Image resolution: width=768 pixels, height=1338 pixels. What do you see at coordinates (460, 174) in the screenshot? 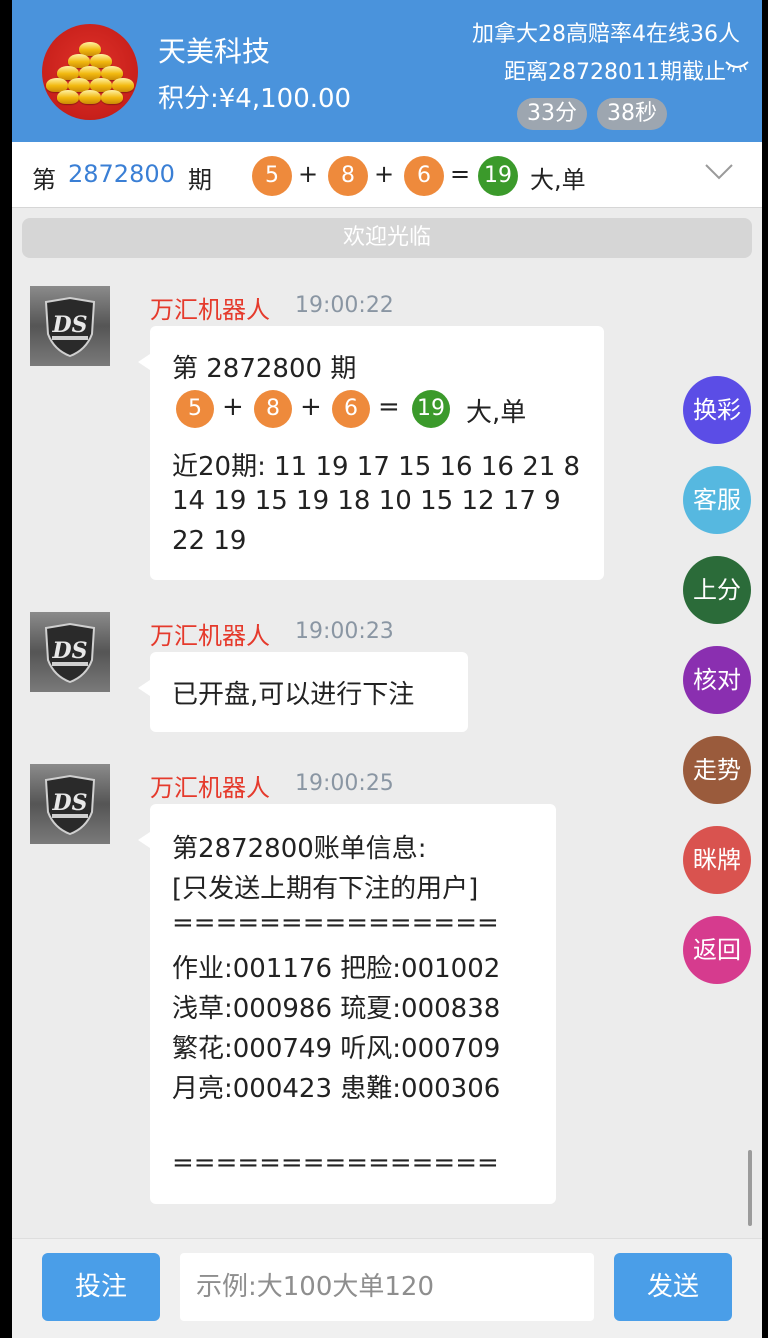
I see `equals-sign: =` at bounding box center [460, 174].